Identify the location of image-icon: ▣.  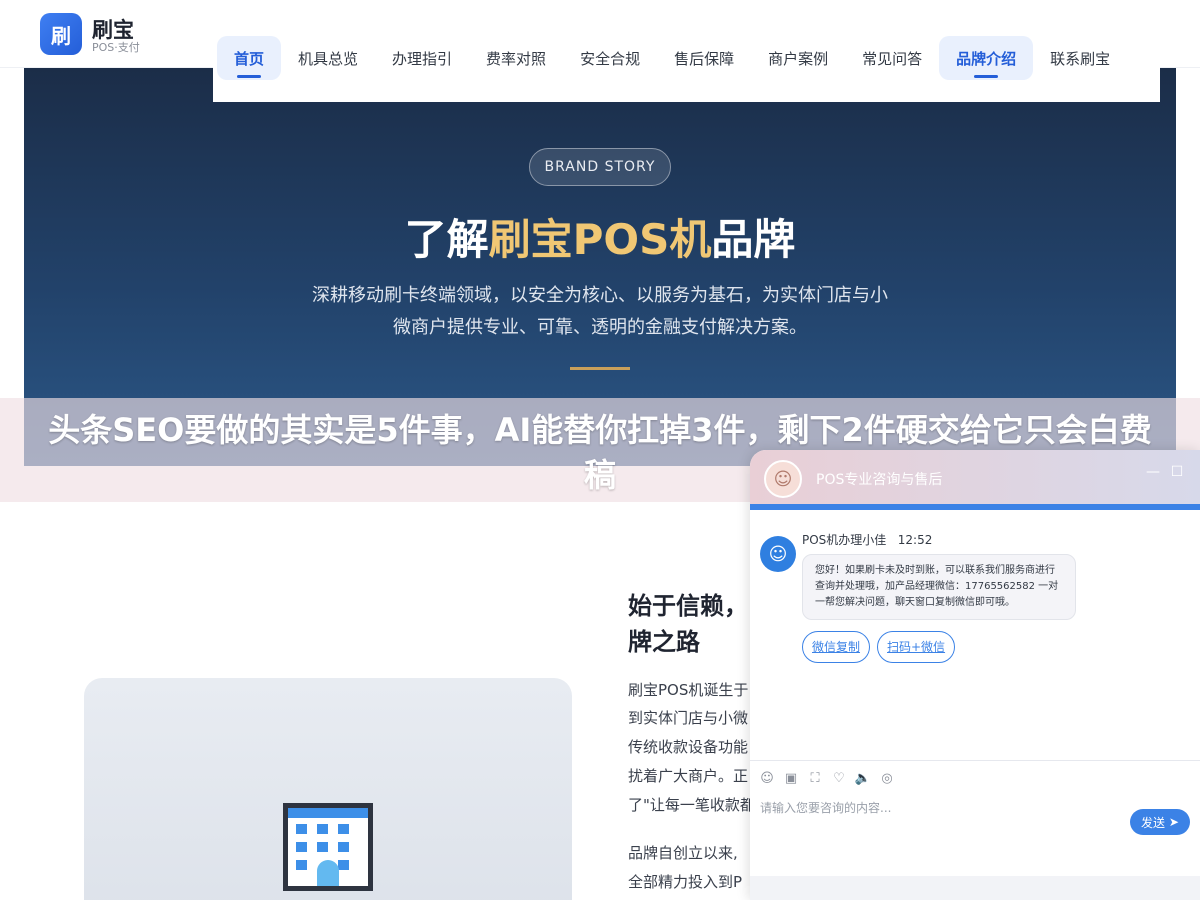
(791, 779).